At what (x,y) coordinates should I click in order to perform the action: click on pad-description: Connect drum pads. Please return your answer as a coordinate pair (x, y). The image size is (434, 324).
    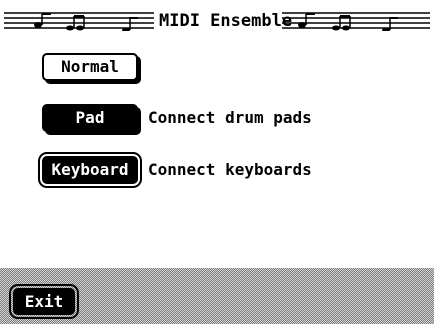
    Looking at the image, I should click on (230, 117).